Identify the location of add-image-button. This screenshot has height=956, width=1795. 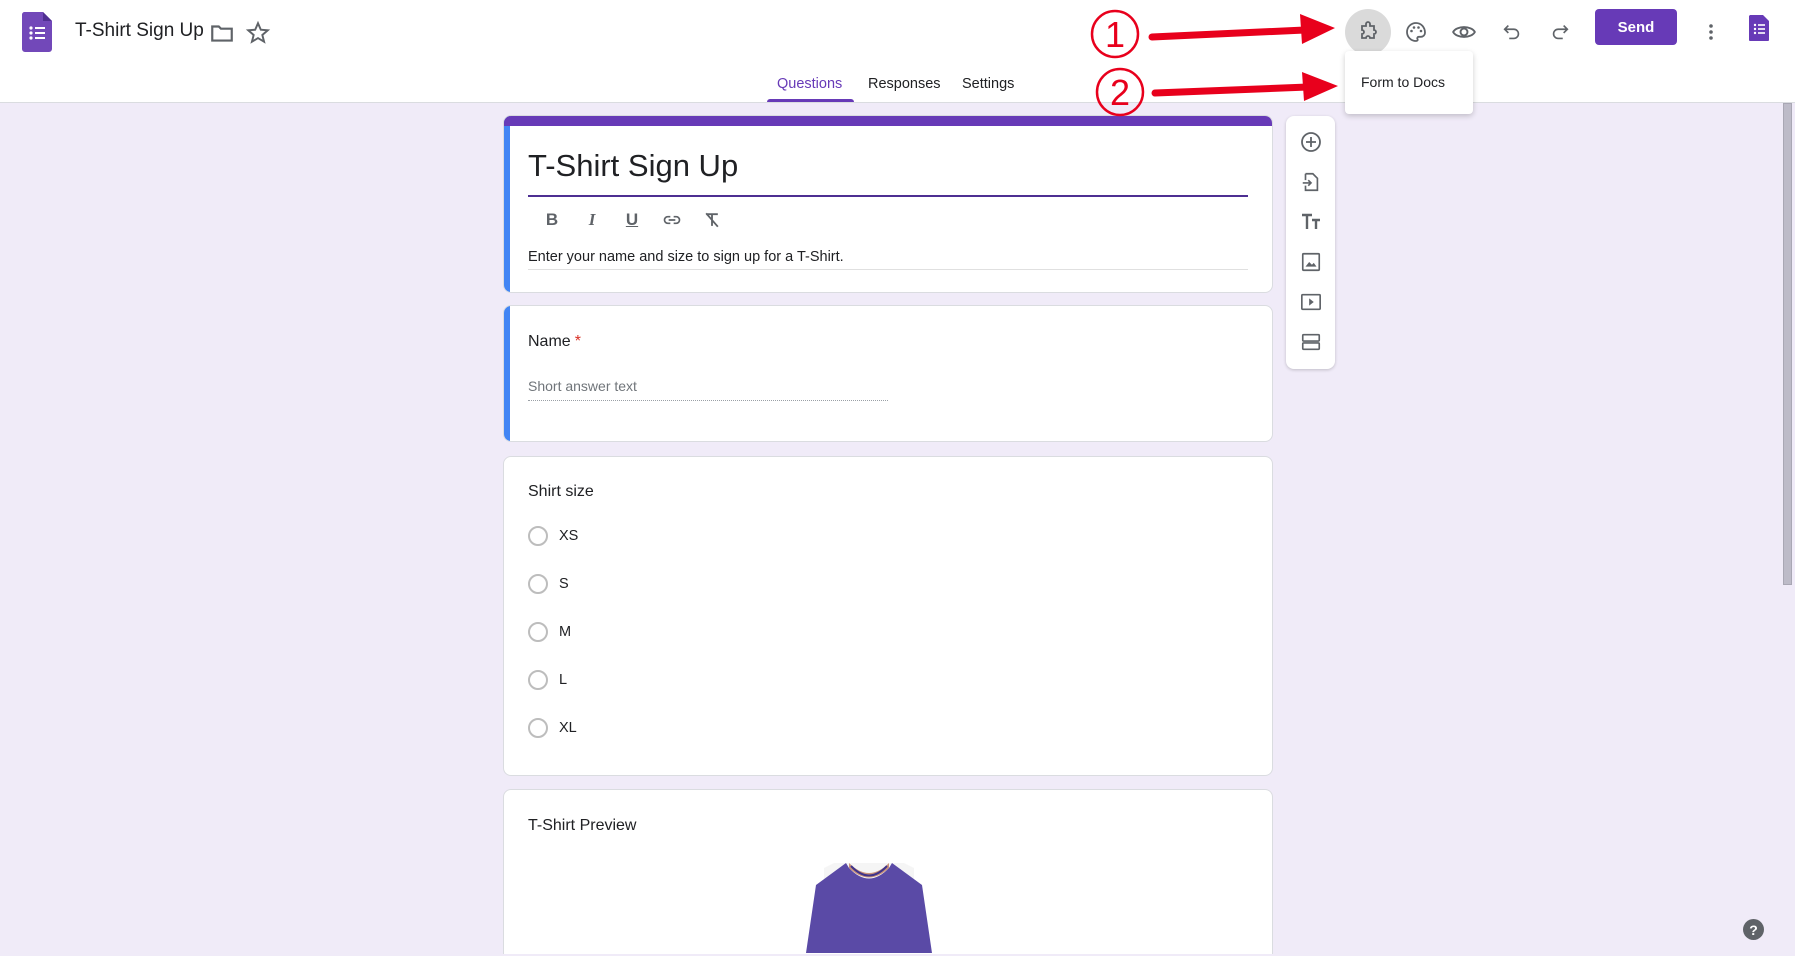
(1311, 262).